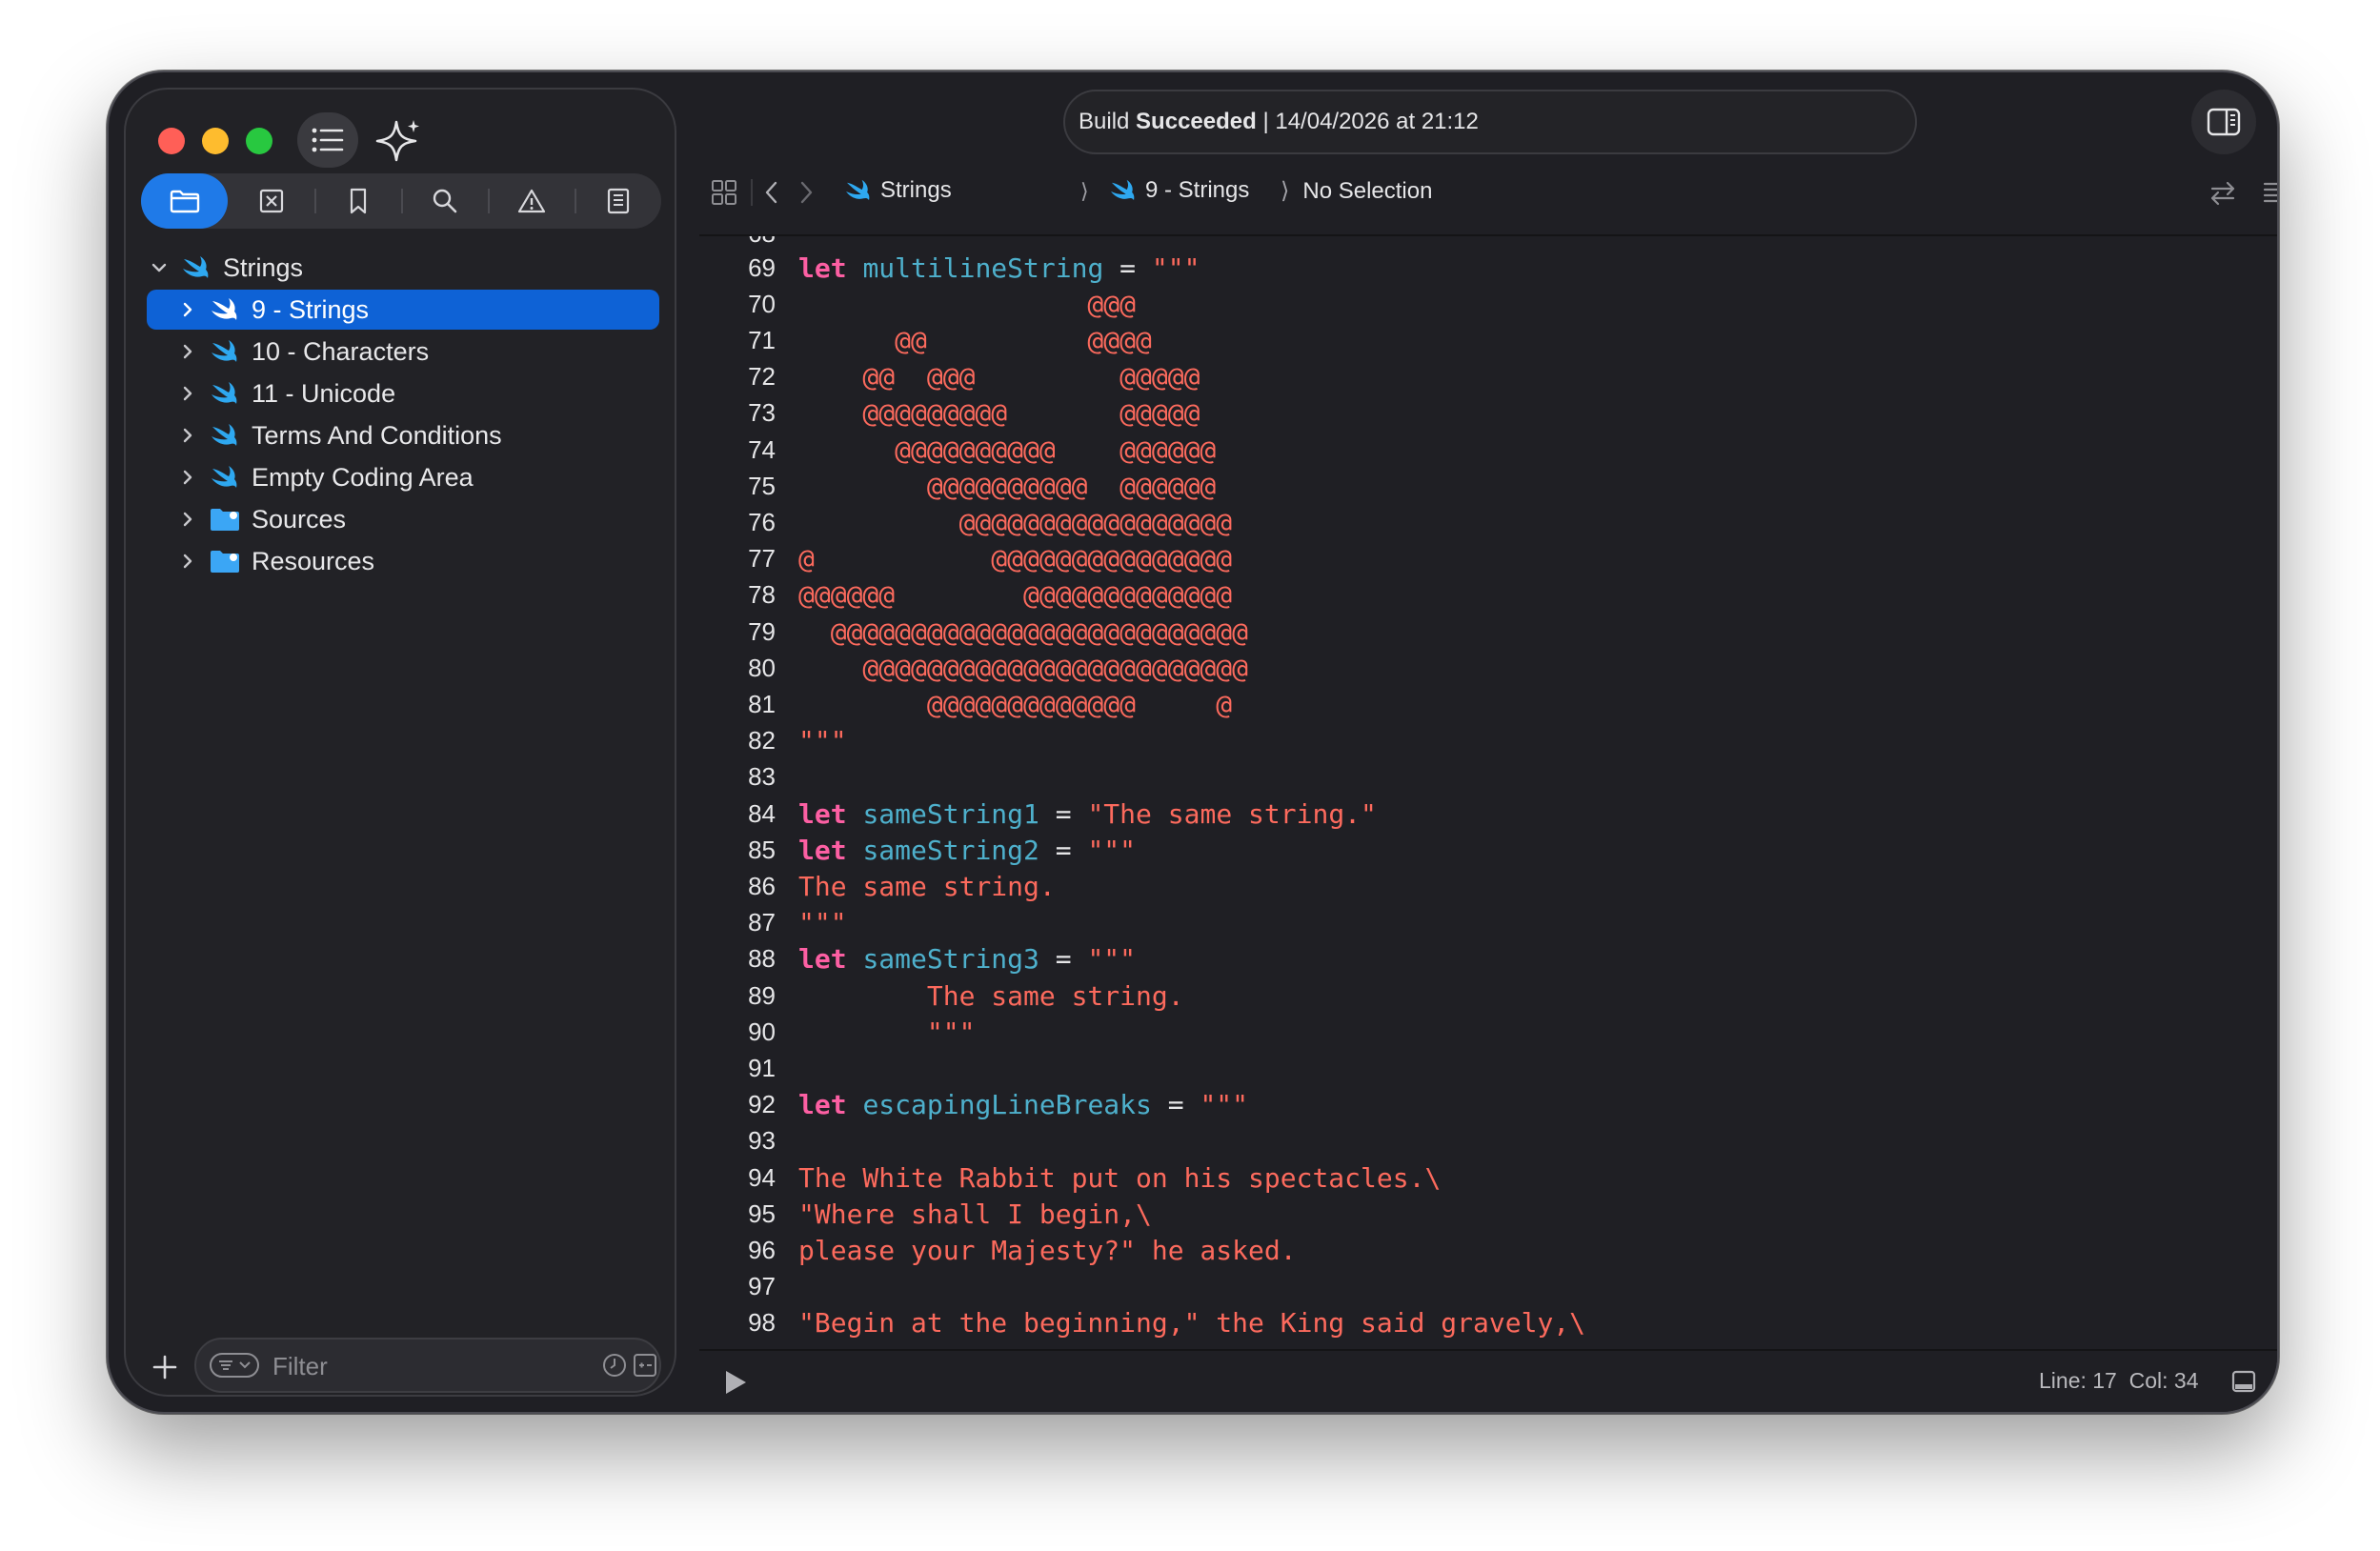  What do you see at coordinates (2223, 122) in the screenshot?
I see `toggle-inspector-button` at bounding box center [2223, 122].